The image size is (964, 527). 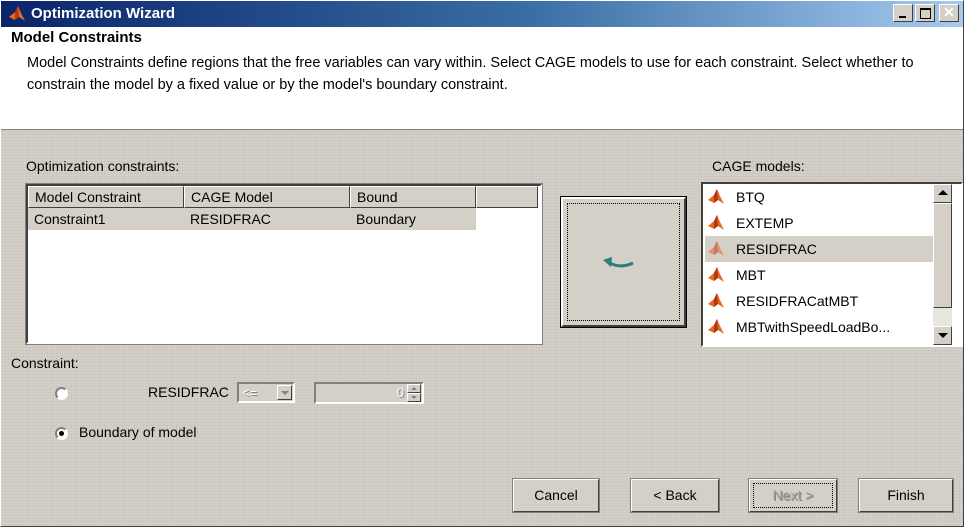 I want to click on scroll-down-icon, so click(x=943, y=335).